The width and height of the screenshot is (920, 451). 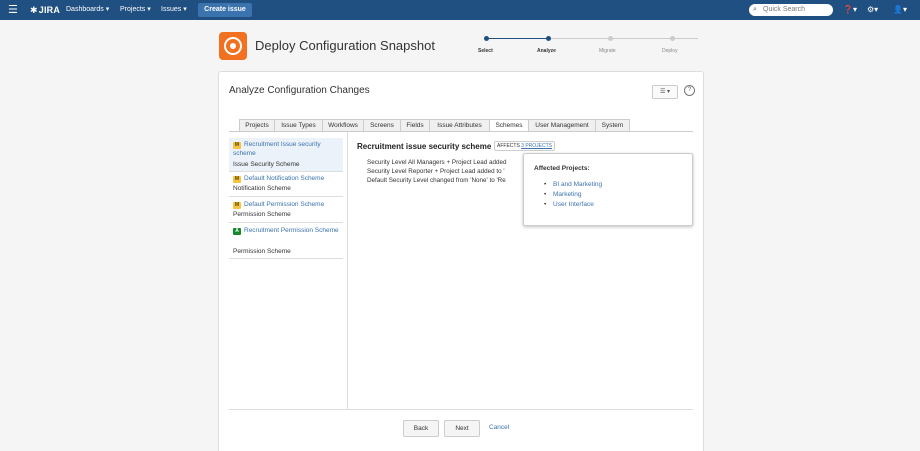 What do you see at coordinates (133, 9) in the screenshot?
I see `nav-projects-label: Projects` at bounding box center [133, 9].